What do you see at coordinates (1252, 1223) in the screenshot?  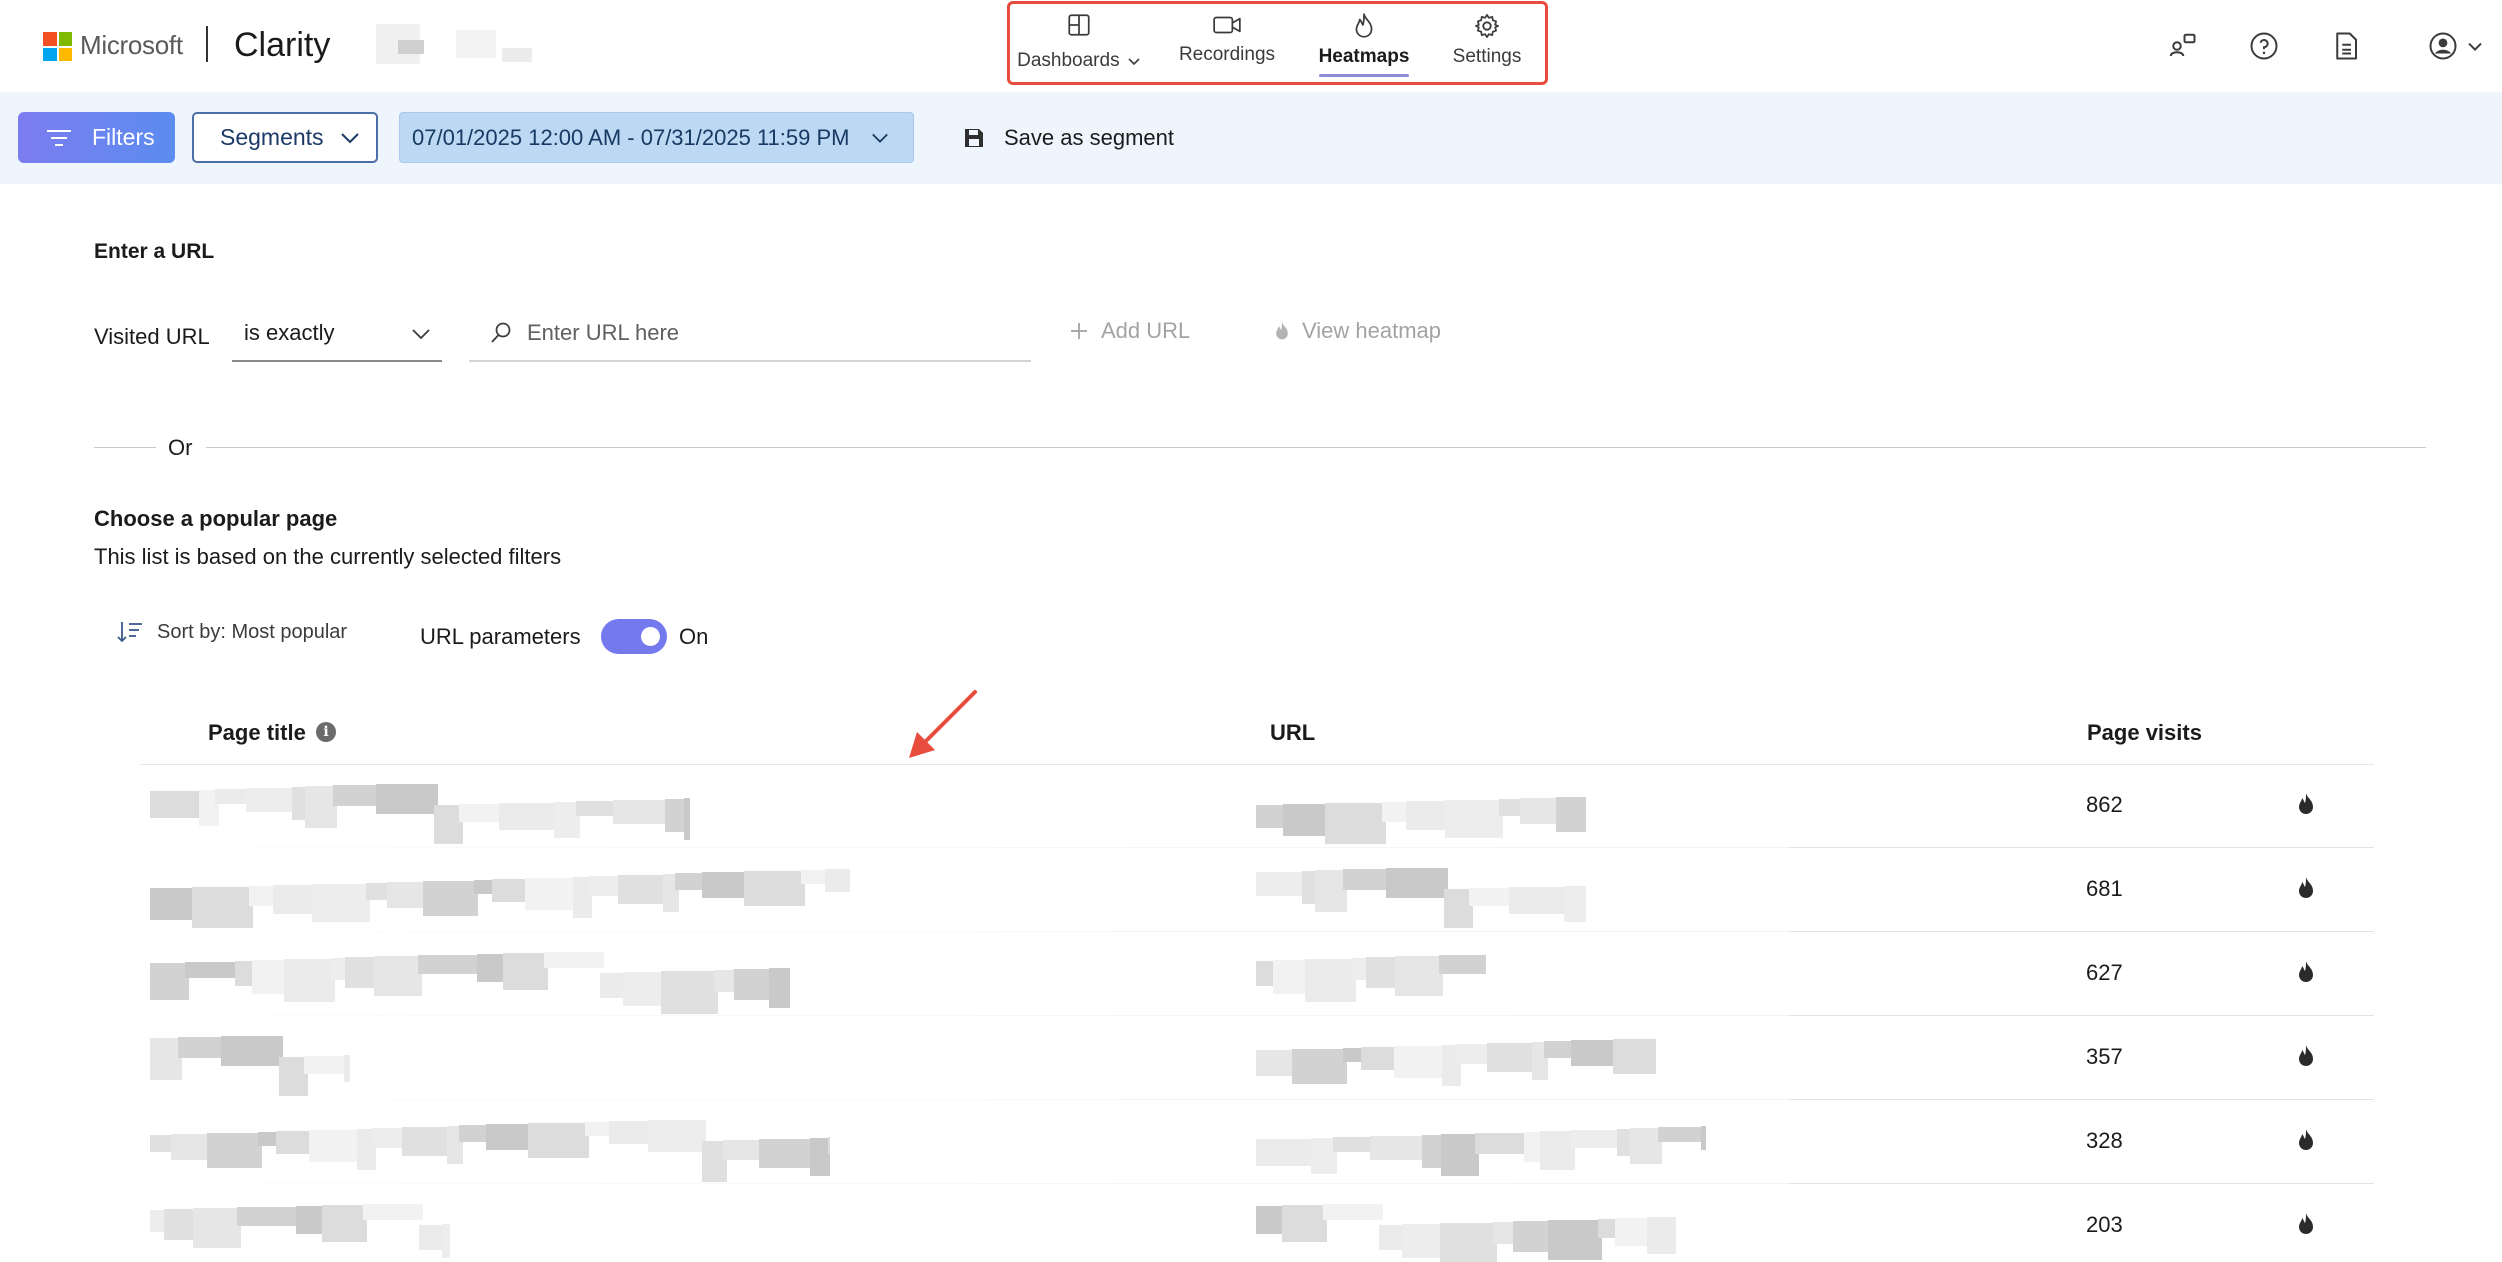 I see `table-row: 203` at bounding box center [1252, 1223].